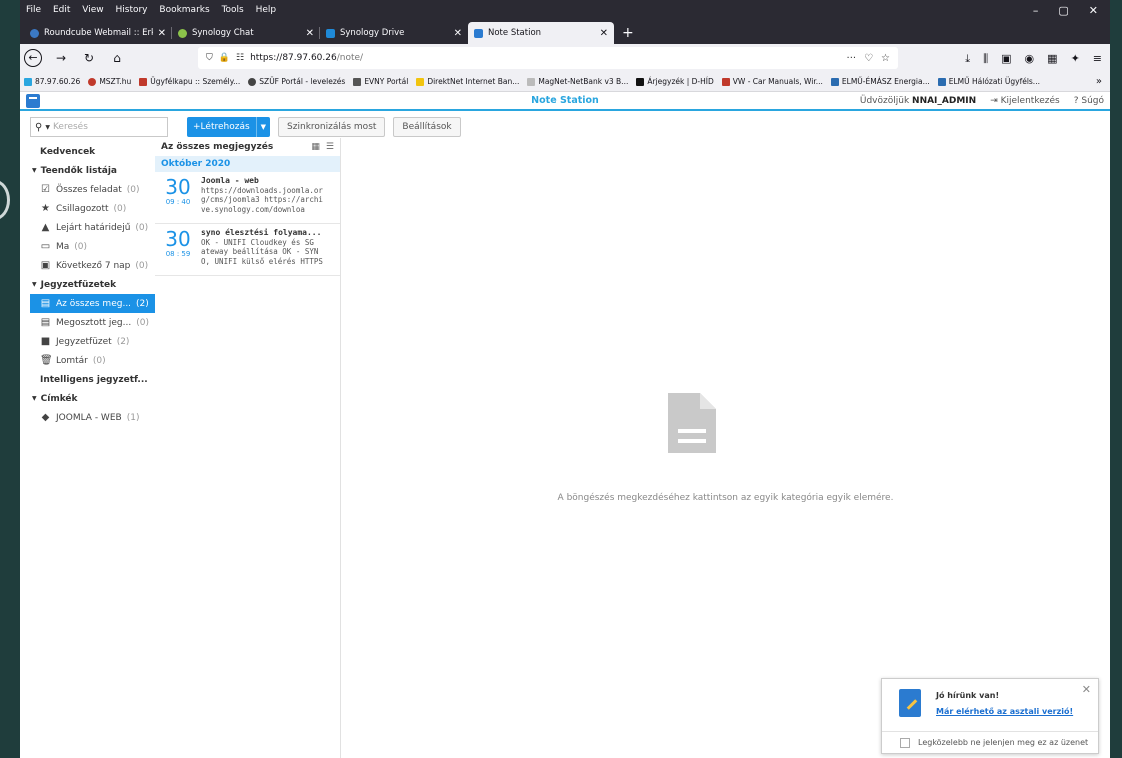  Describe the element at coordinates (93, 227) in the screenshot. I see `item-label: Lejárt határidejű` at that location.